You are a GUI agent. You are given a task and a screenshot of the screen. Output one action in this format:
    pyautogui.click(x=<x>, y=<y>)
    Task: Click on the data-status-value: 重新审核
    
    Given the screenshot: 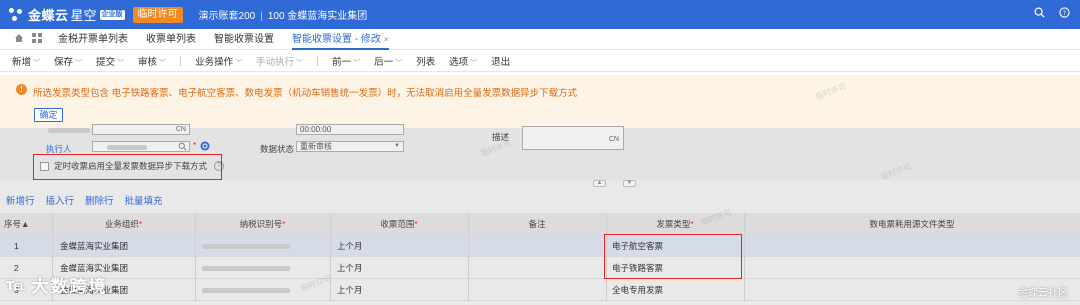 What is the action you would take?
    pyautogui.click(x=316, y=146)
    